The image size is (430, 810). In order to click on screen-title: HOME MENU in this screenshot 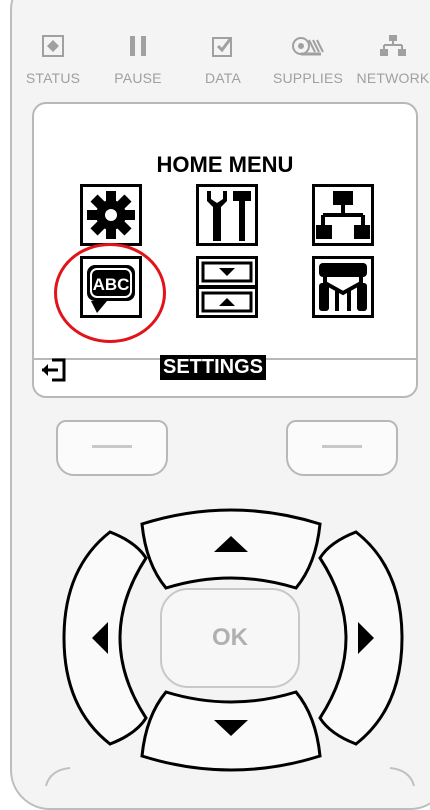, I will do `click(225, 164)`.